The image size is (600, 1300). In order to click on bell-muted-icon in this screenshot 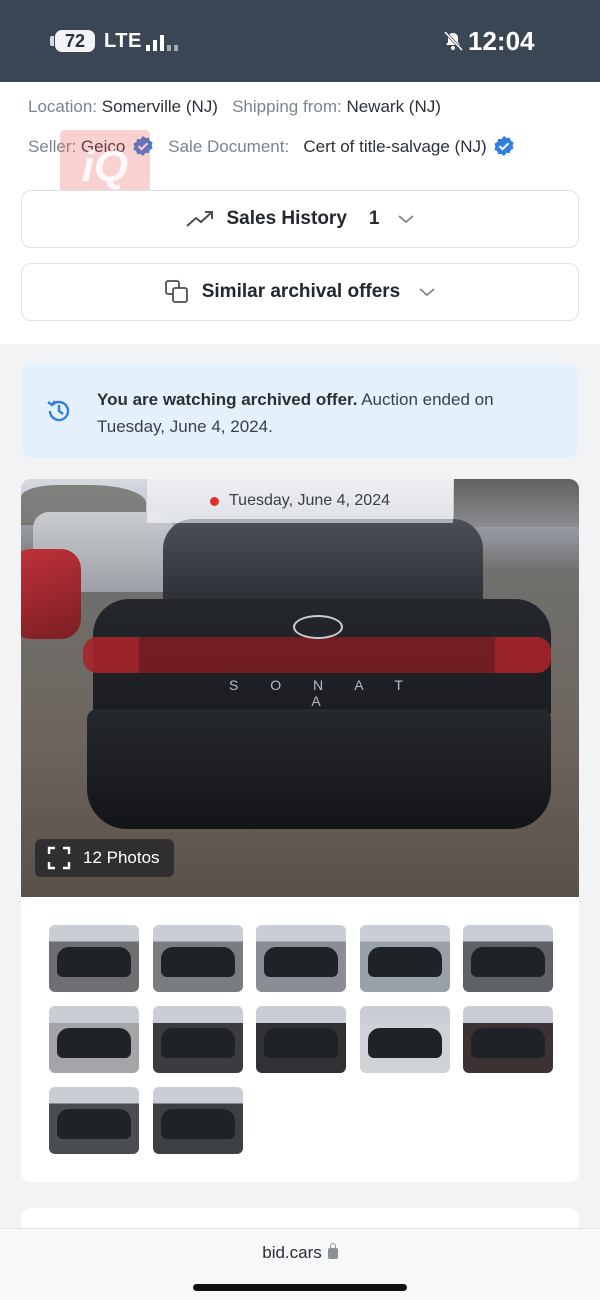, I will do `click(453, 41)`.